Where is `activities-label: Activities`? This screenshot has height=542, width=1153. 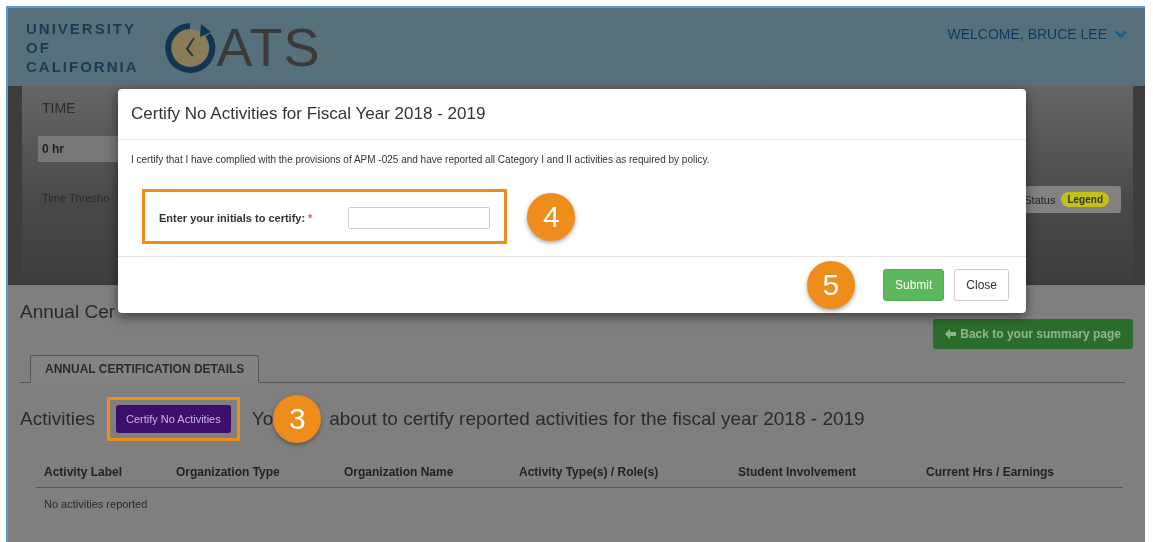
activities-label: Activities is located at coordinates (57, 419).